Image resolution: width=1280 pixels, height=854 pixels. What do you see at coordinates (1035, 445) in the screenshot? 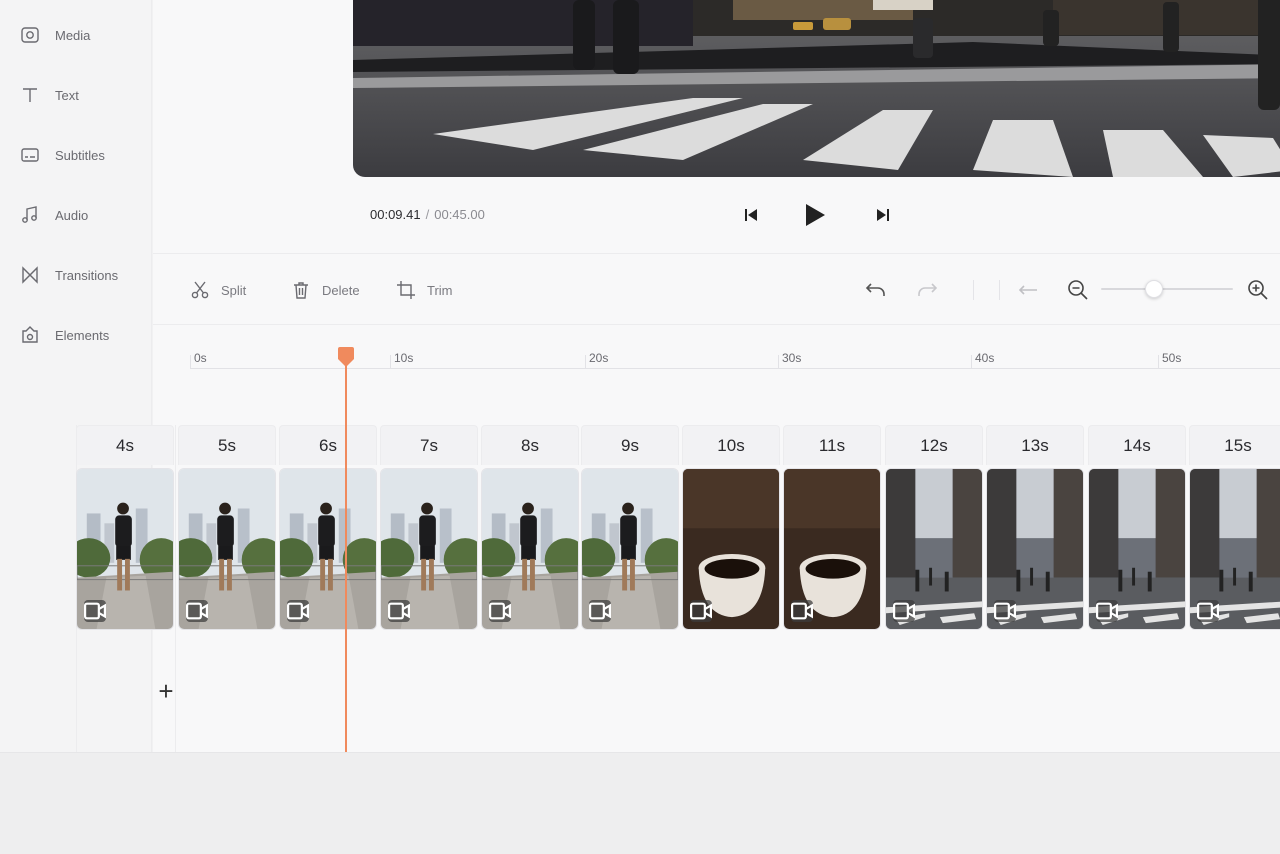
I see `clip-duration: 13s` at bounding box center [1035, 445].